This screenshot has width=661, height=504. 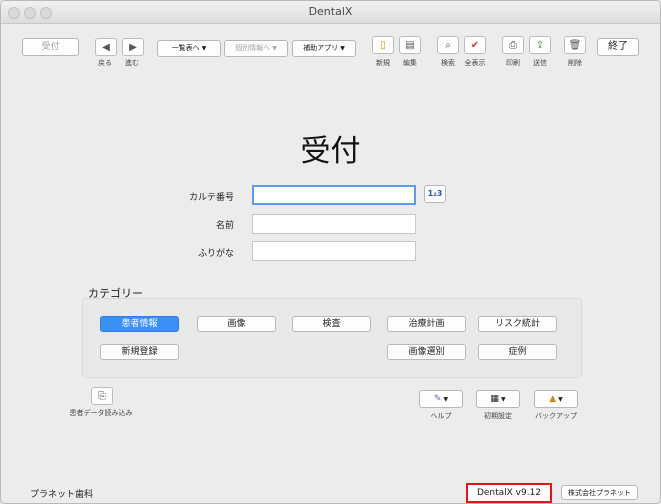 I want to click on send-icon: ⇪, so click(x=540, y=45).